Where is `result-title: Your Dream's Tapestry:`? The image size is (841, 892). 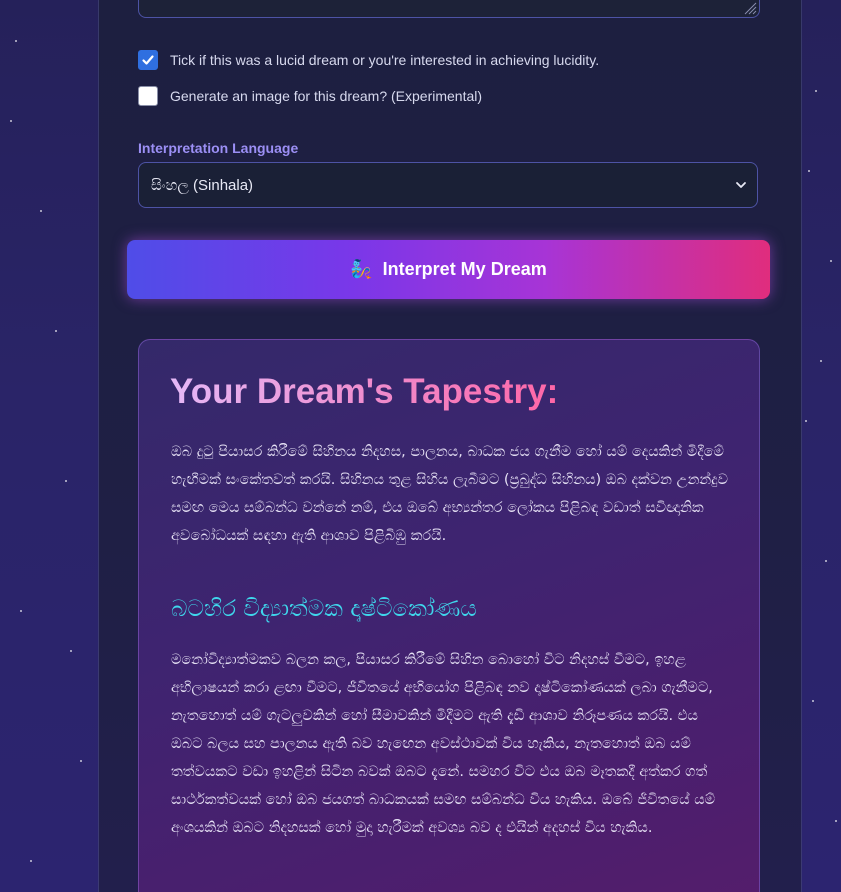
result-title: Your Dream's Tapestry: is located at coordinates (364, 391).